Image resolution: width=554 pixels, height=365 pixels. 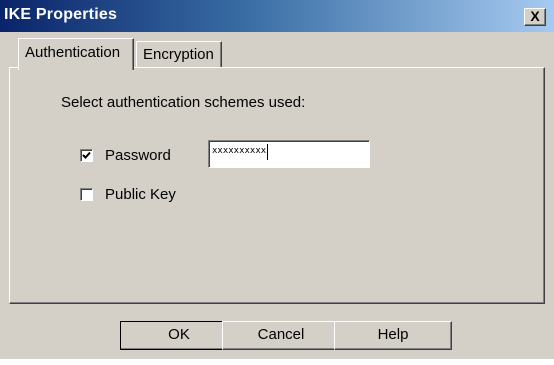 What do you see at coordinates (281, 335) in the screenshot?
I see `cancel-button: Cancel` at bounding box center [281, 335].